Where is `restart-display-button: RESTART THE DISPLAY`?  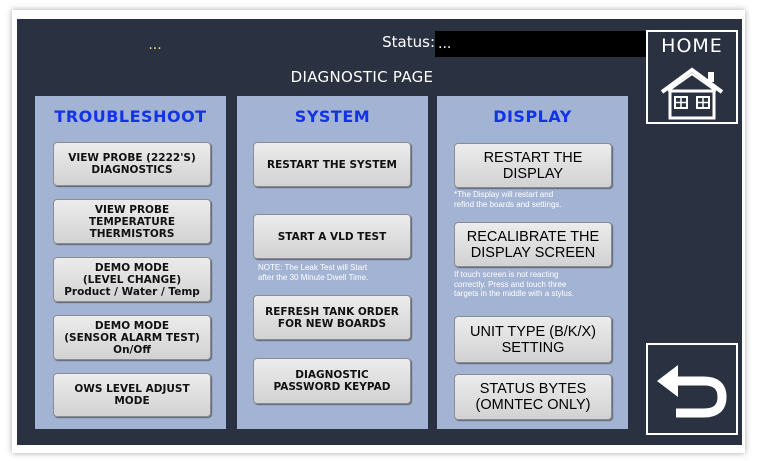 restart-display-button: RESTART THE DISPLAY is located at coordinates (533, 165).